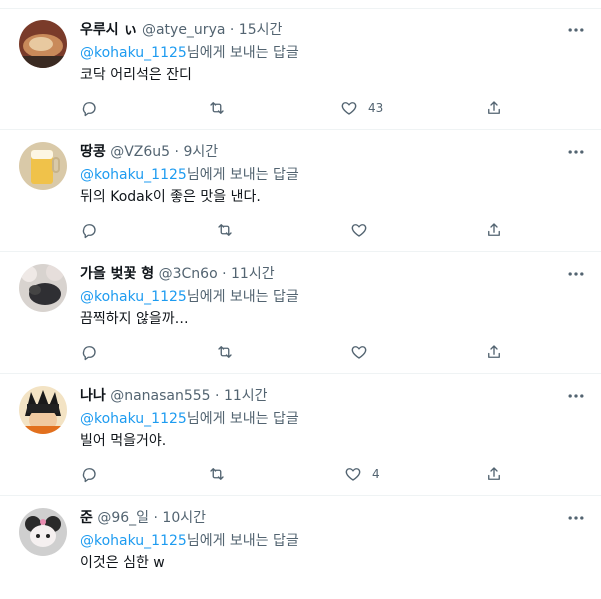  What do you see at coordinates (183, 30) in the screenshot?
I see `user-handle: @atye_urya` at bounding box center [183, 30].